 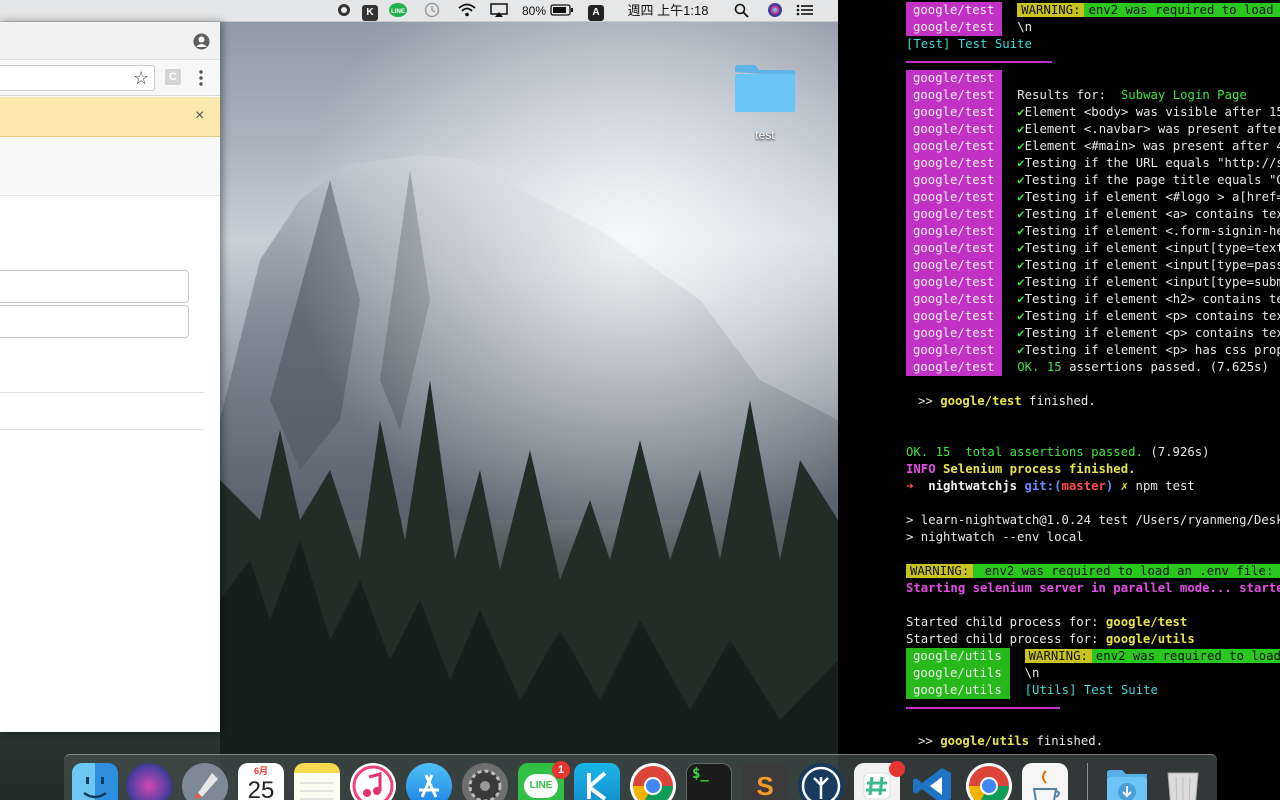 What do you see at coordinates (95, 781) in the screenshot?
I see `finder-icon` at bounding box center [95, 781].